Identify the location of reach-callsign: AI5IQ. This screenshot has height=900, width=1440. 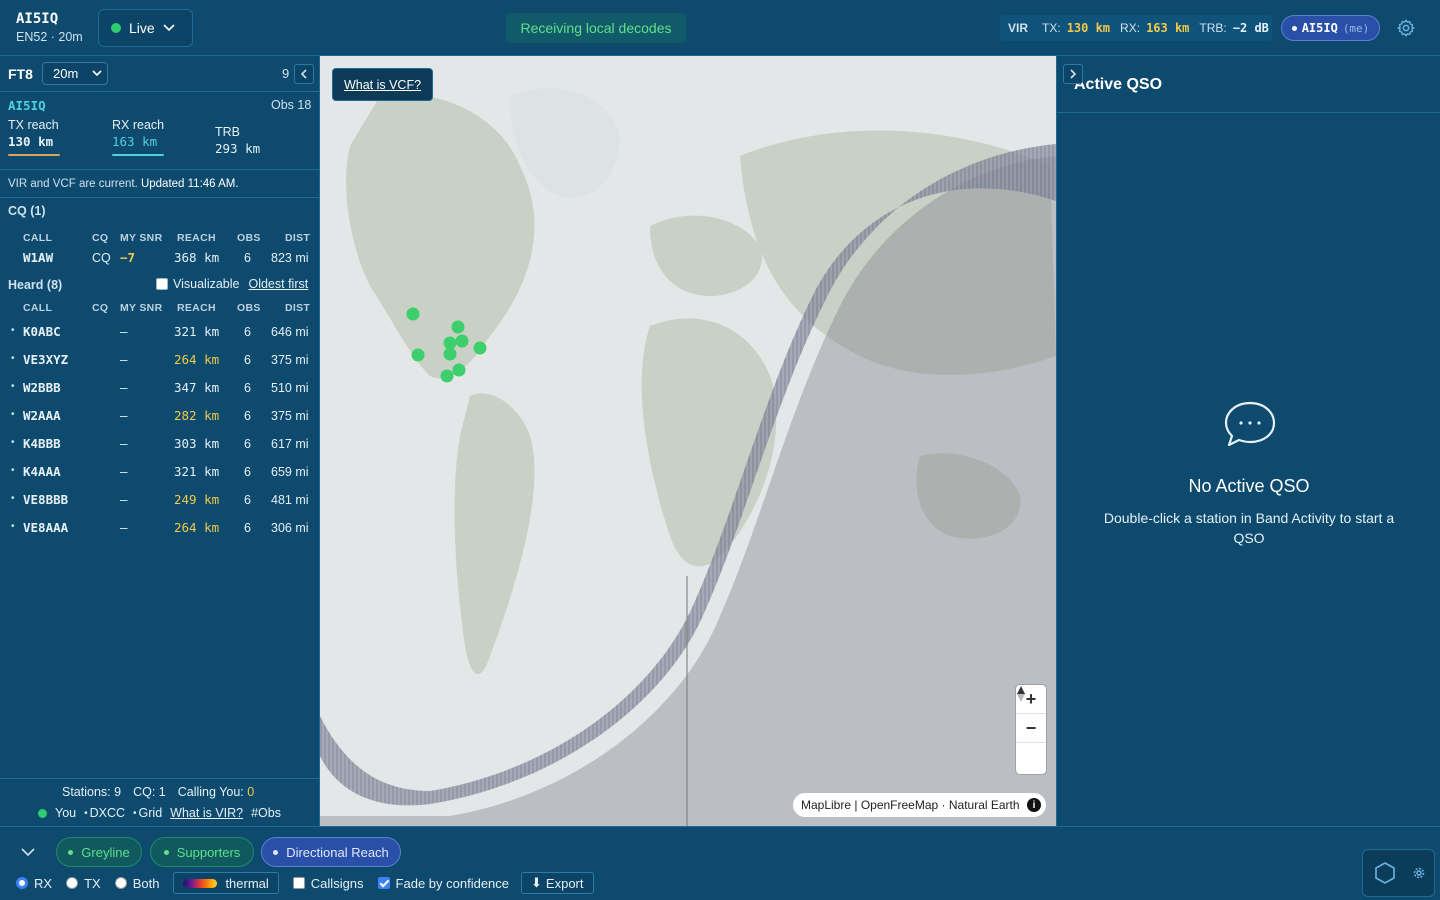
(27, 105).